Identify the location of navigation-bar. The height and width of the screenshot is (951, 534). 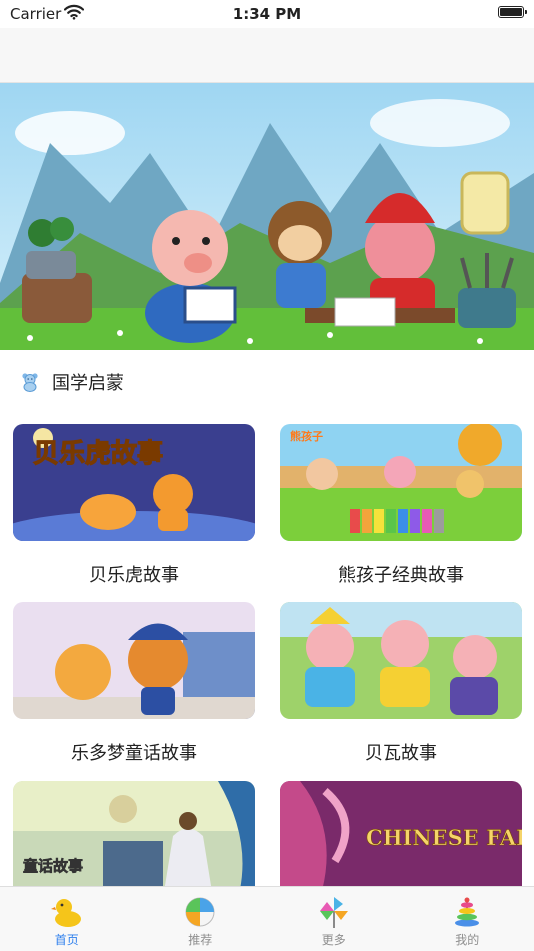
(267, 55).